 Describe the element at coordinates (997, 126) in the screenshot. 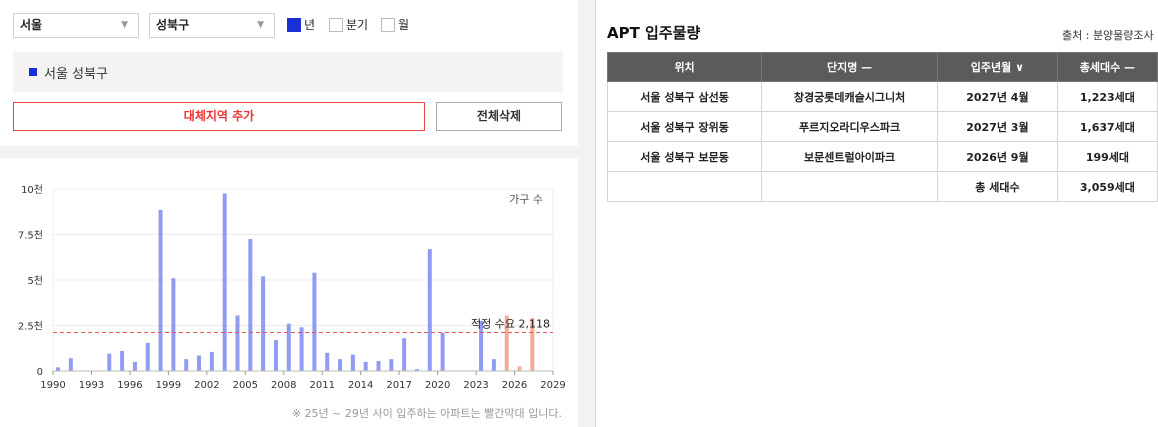

I see `cell-move-in: 2027년 3월` at that location.